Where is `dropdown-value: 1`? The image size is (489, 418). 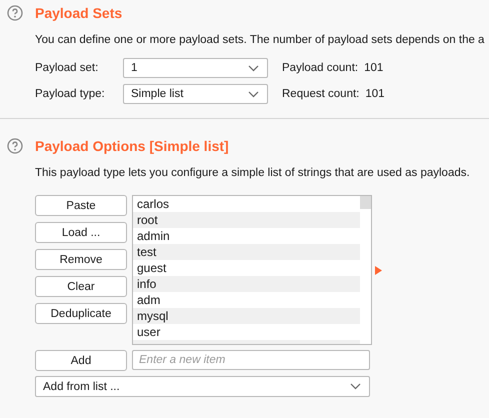 dropdown-value: 1 is located at coordinates (134, 68).